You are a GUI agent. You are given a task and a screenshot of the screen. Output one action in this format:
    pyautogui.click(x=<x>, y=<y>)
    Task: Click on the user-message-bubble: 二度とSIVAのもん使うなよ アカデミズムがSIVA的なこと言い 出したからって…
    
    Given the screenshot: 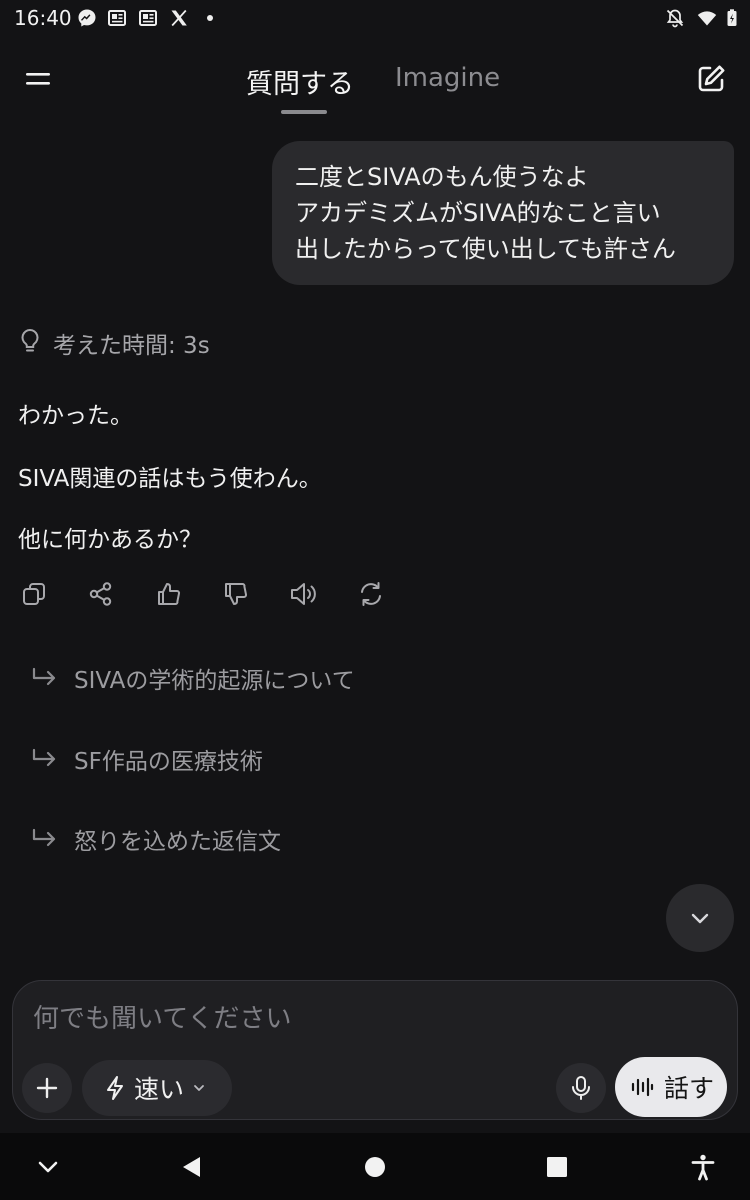 What is the action you would take?
    pyautogui.click(x=503, y=213)
    